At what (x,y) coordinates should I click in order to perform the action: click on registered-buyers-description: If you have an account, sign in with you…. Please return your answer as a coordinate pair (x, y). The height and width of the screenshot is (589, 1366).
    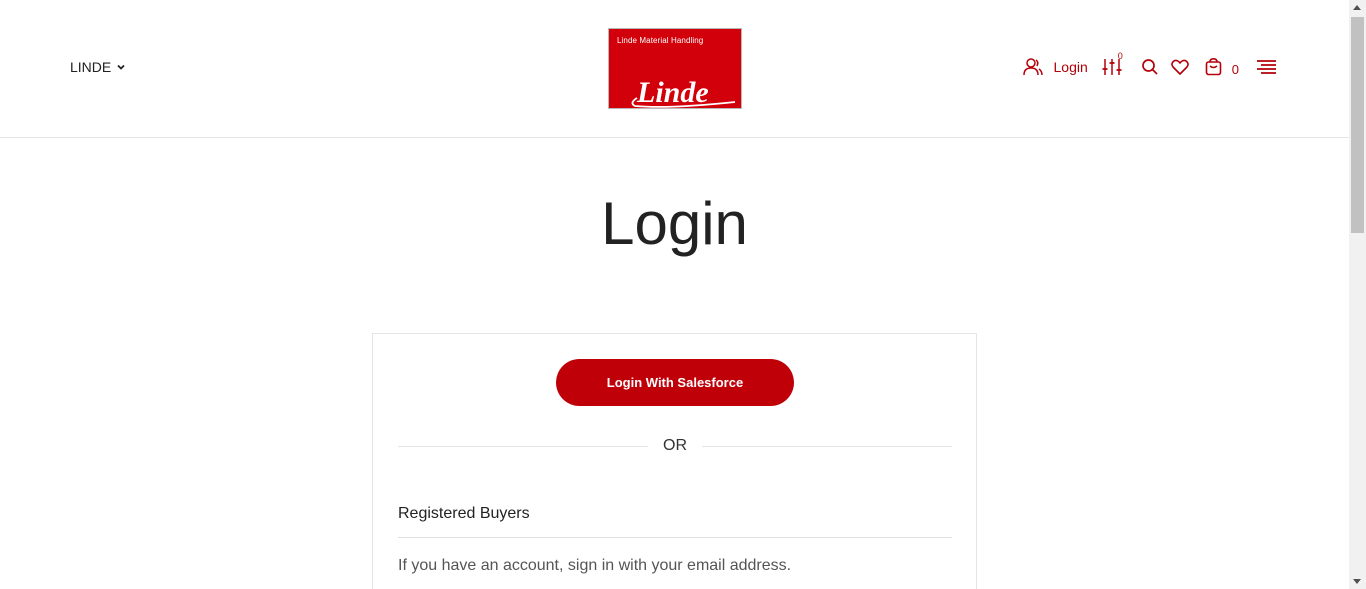
    Looking at the image, I should click on (595, 565).